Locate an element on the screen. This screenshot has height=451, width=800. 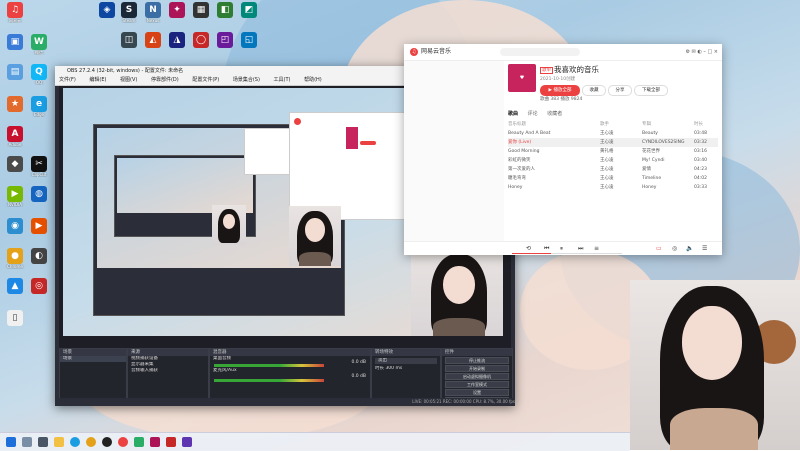
music-brand: 网易云音乐 is located at coordinates (436, 51).